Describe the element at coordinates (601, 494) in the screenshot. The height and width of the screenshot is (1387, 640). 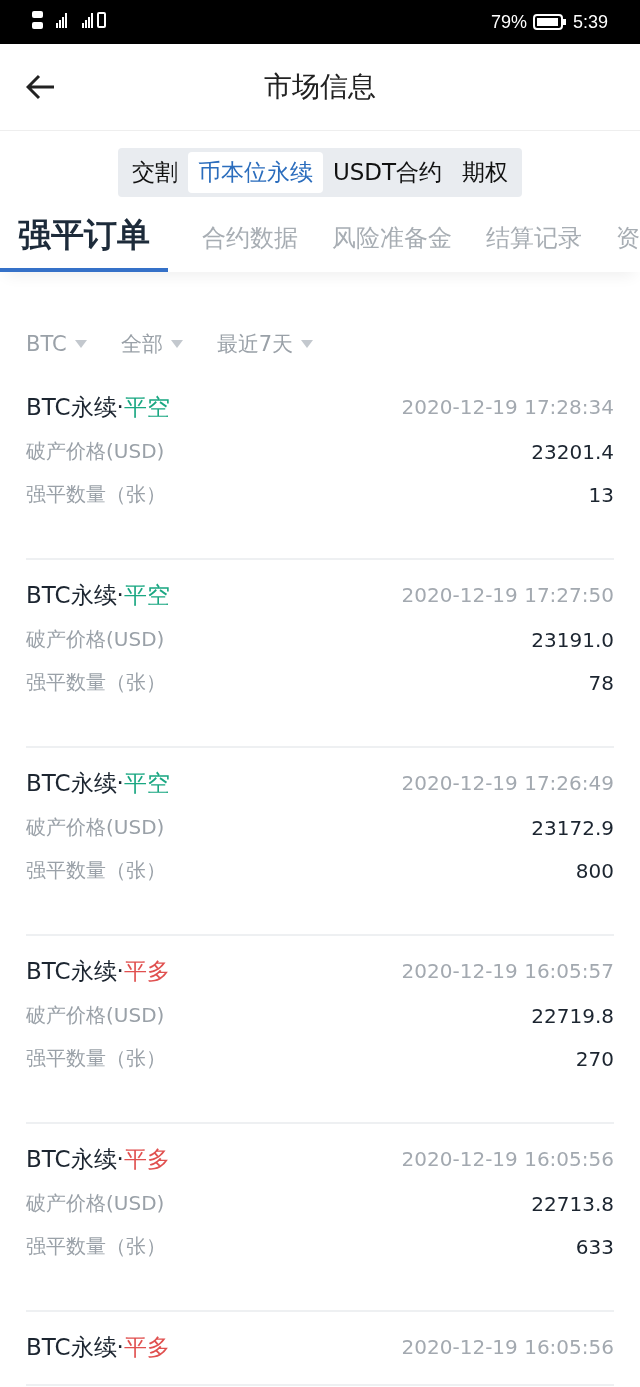
I see `field-value: 13` at that location.